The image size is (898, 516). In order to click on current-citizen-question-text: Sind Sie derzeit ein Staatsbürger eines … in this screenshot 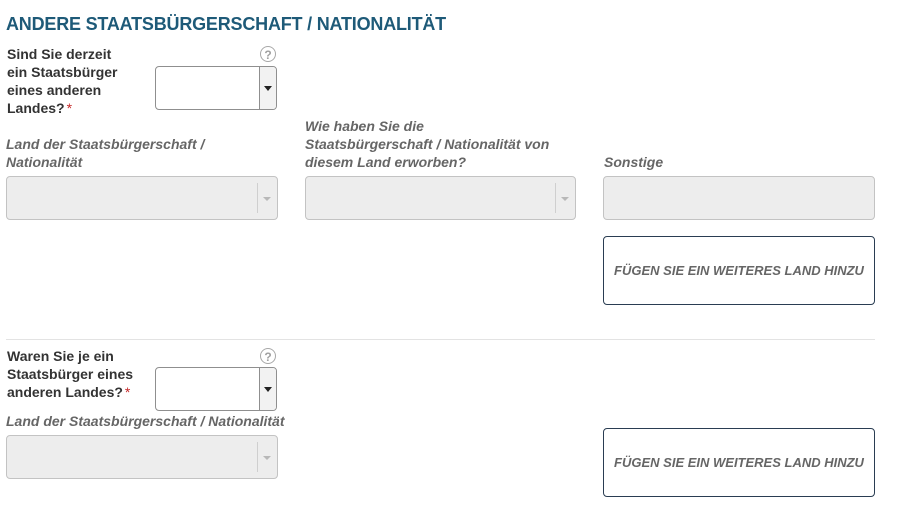, I will do `click(62, 81)`.